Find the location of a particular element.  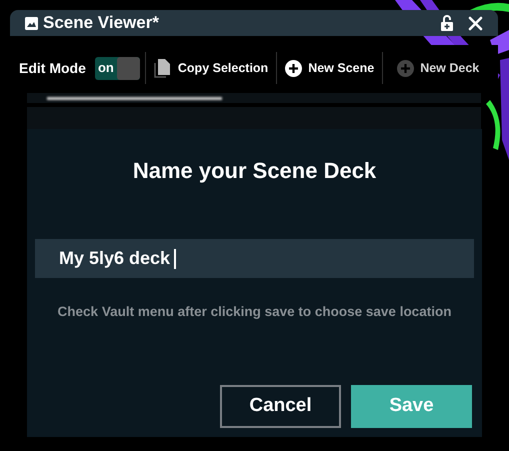

cancel-button: Cancel is located at coordinates (280, 406).